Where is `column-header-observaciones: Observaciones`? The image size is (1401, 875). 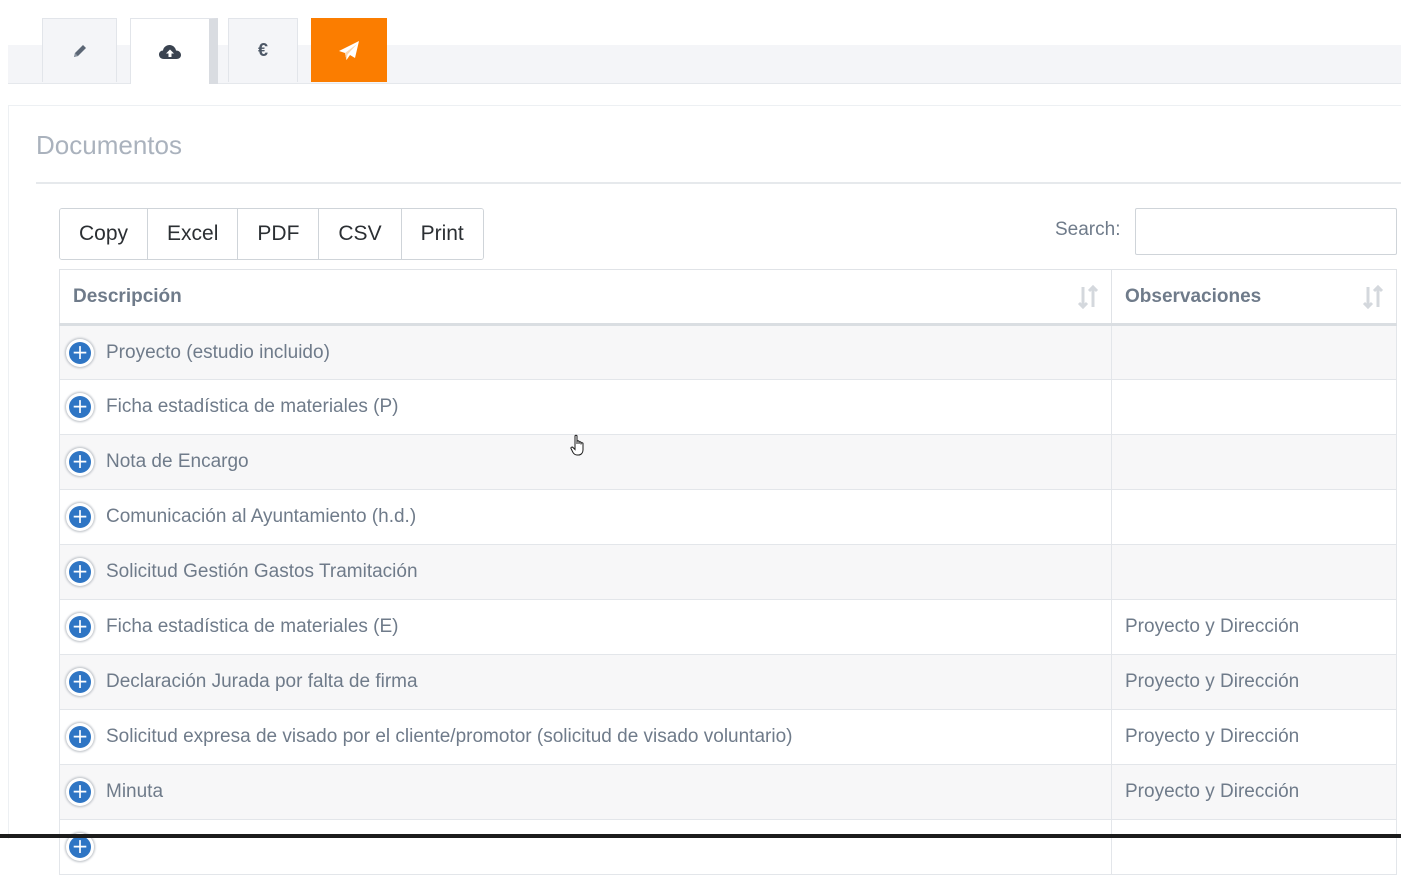 column-header-observaciones: Observaciones is located at coordinates (1254, 297).